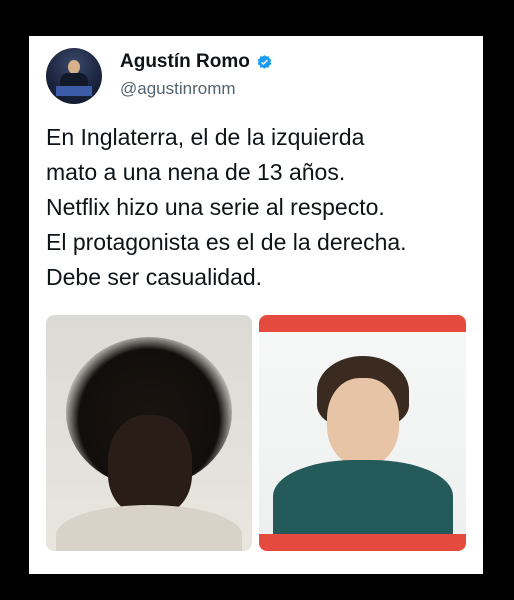 The height and width of the screenshot is (600, 514). I want to click on shirt-shape, so click(363, 500).